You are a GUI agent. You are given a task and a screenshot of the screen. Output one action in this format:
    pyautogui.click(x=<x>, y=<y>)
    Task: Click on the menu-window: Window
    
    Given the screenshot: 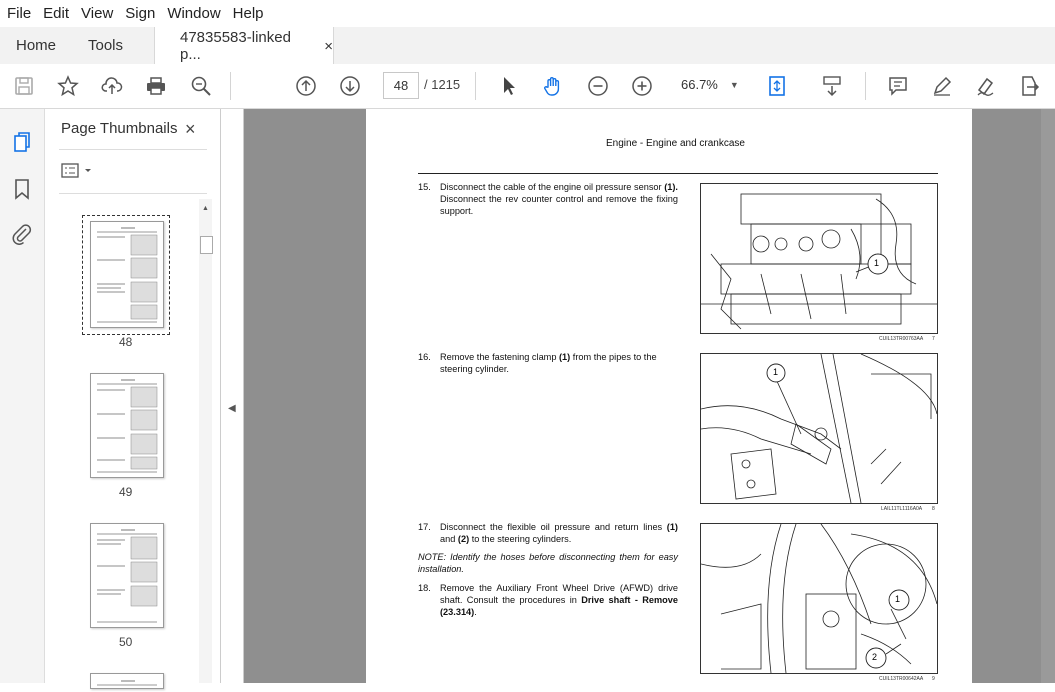 What is the action you would take?
    pyautogui.click(x=193, y=13)
    